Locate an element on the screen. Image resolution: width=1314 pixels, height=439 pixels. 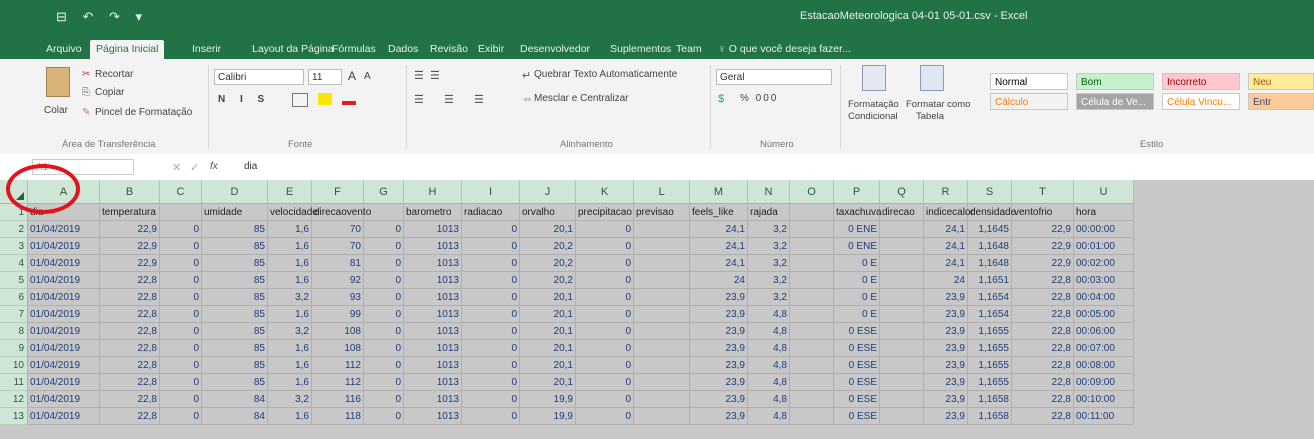
table-cell: 112 is located at coordinates (338, 365).